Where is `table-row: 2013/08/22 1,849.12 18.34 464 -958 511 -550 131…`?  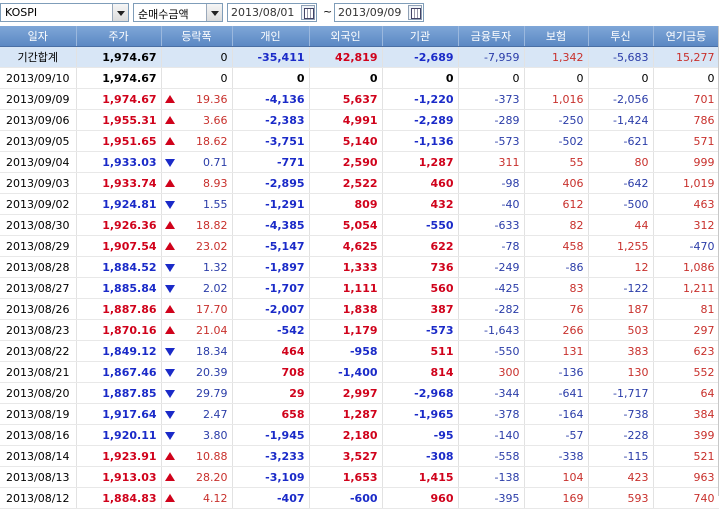 table-row: 2013/08/22 1,849.12 18.34 464 -958 511 -550 131… is located at coordinates (359, 351).